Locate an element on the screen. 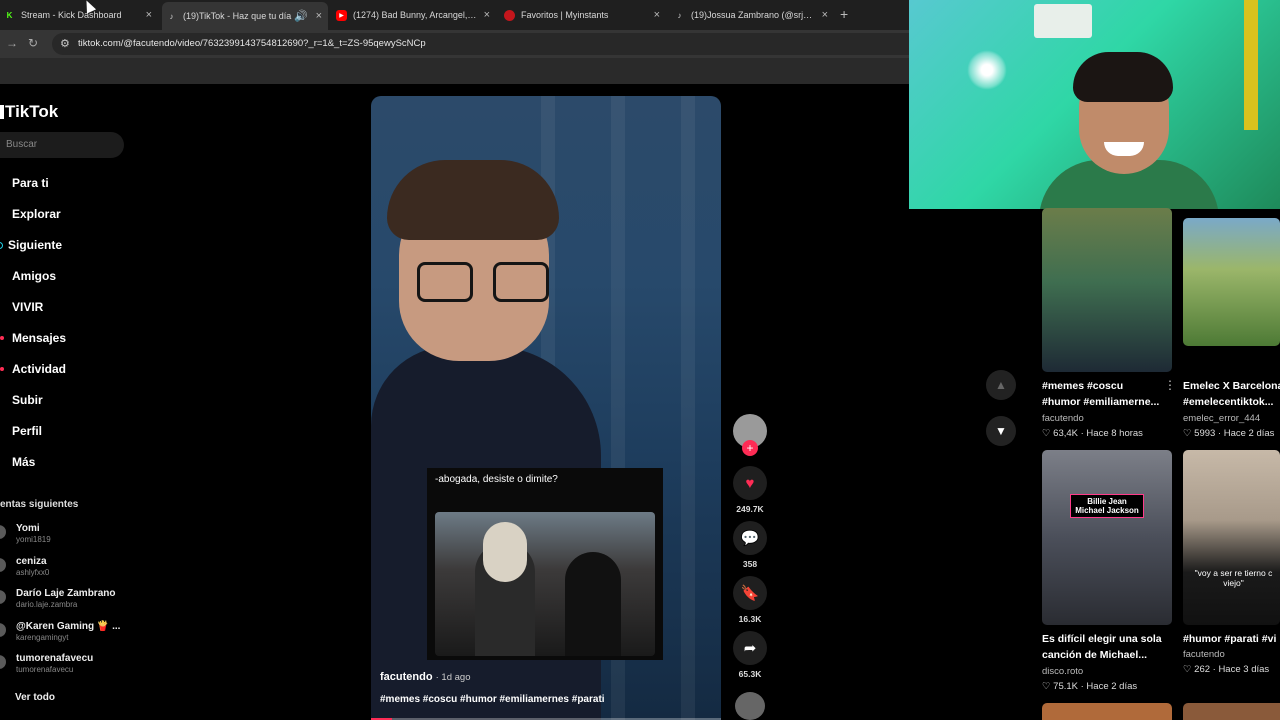 This screenshot has height=720, width=1280. forward-icon: → is located at coordinates (12, 43).